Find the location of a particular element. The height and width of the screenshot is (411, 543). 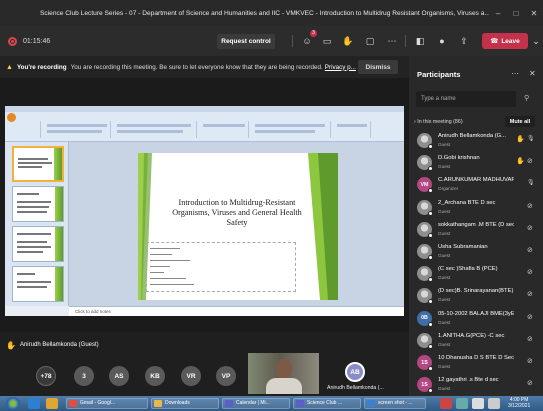

participant-avatar: KB is located at coordinates (155, 376).